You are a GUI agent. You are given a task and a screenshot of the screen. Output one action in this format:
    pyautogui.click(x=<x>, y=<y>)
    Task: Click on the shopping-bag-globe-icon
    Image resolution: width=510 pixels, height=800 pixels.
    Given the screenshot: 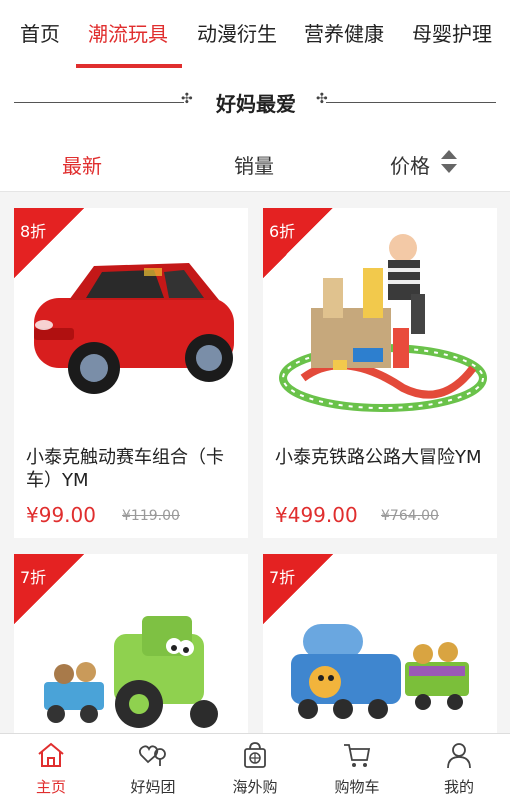 What is the action you would take?
    pyautogui.click(x=255, y=755)
    